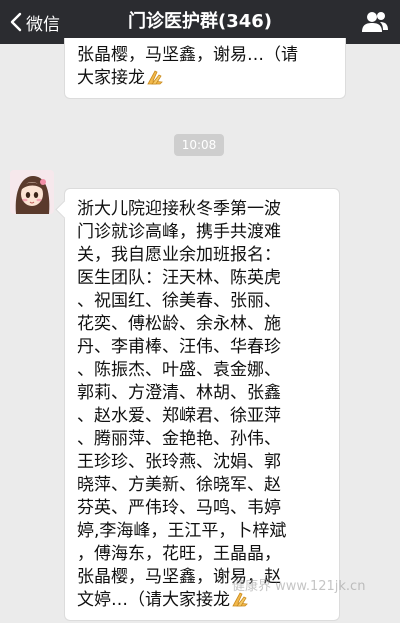 The image size is (400, 623). I want to click on message-line: 丹、李甫棒、汪伟、华春珍, so click(179, 347).